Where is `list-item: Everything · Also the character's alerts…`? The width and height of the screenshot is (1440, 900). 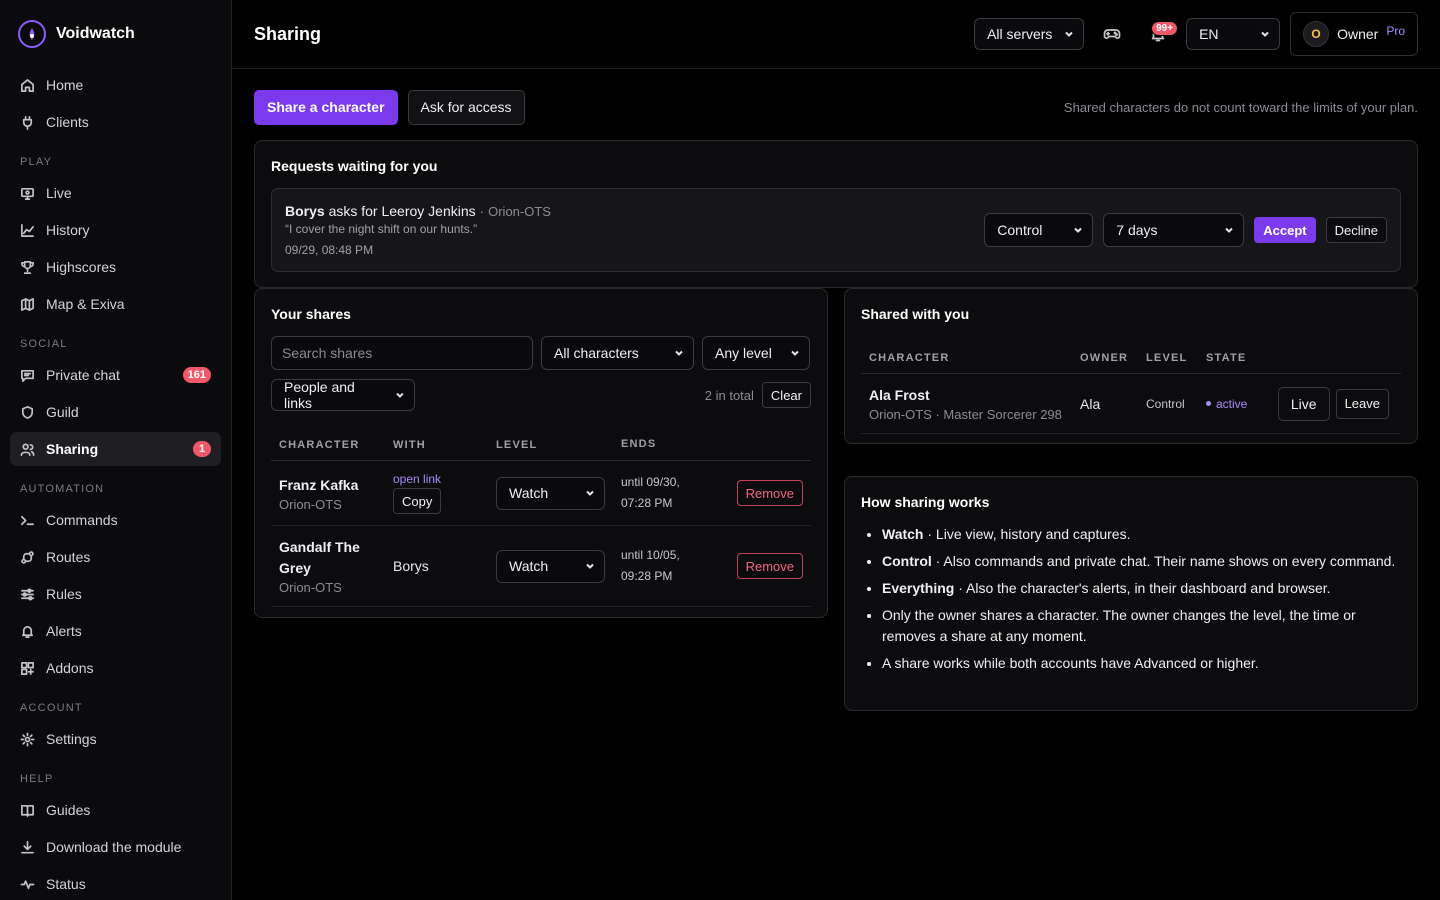 list-item: Everything · Also the character's alerts… is located at coordinates (1141, 588).